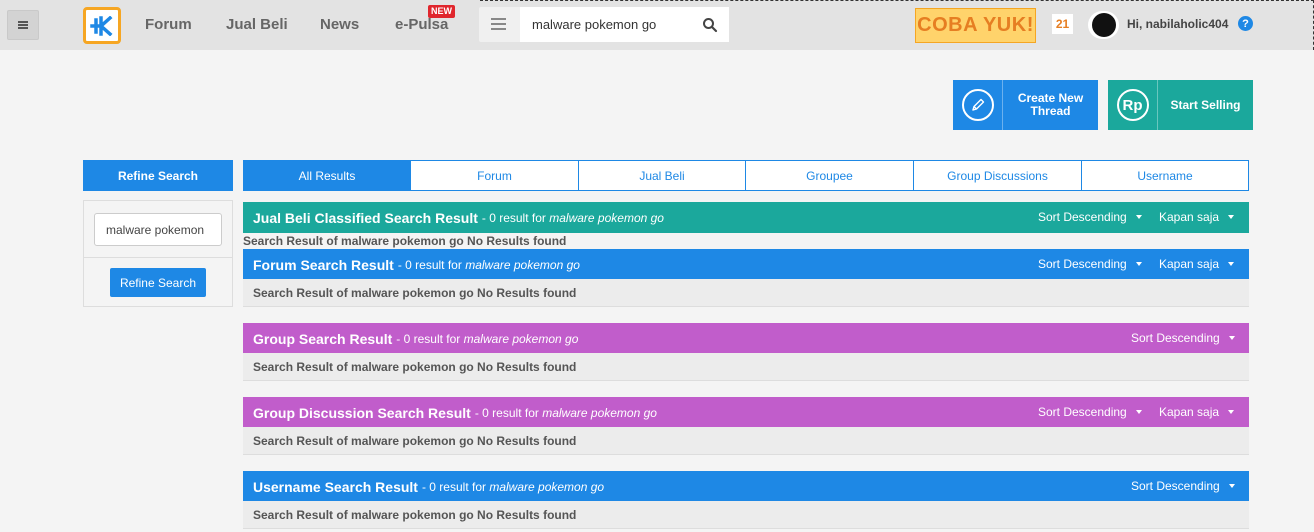 The height and width of the screenshot is (532, 1314). What do you see at coordinates (421, 24) in the screenshot?
I see `nav-e-pulsa: e-Pulsa` at bounding box center [421, 24].